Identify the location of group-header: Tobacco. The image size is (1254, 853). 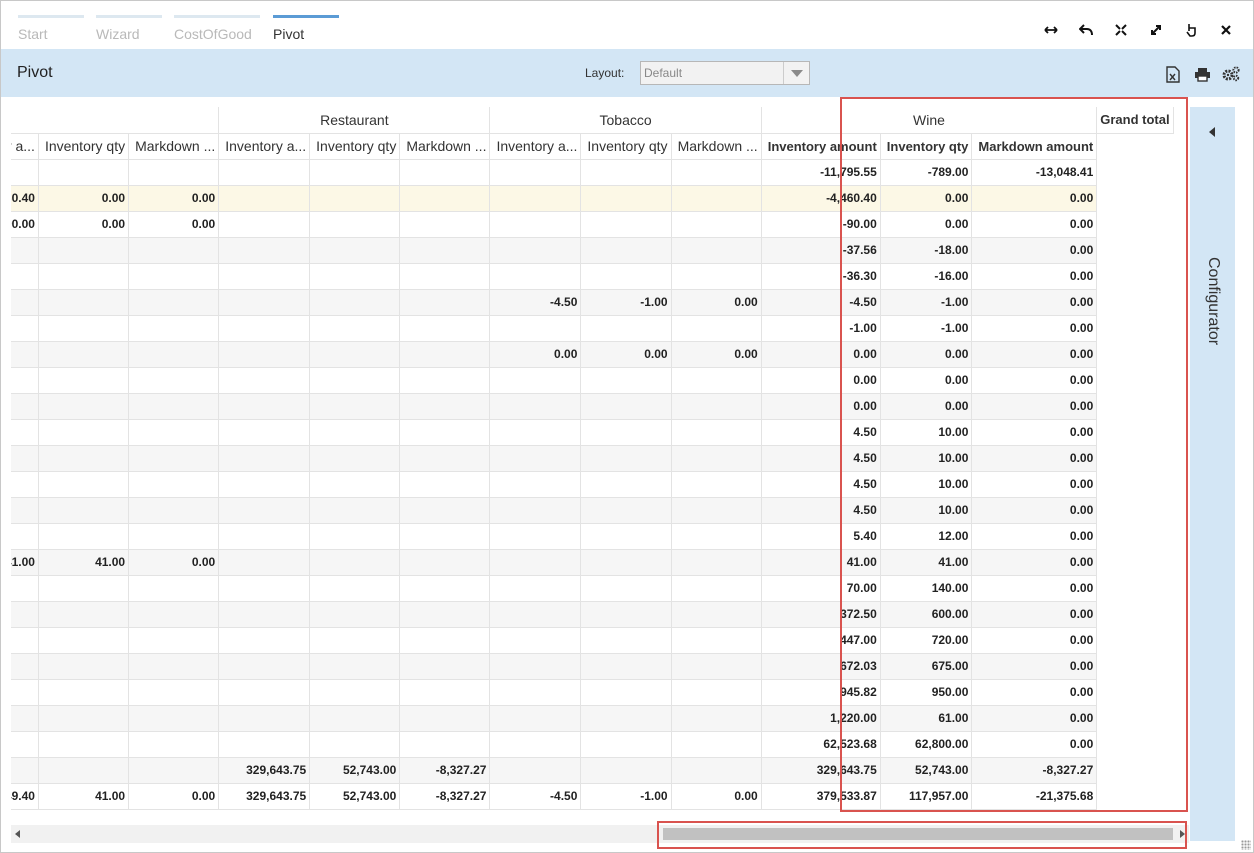
(625, 120).